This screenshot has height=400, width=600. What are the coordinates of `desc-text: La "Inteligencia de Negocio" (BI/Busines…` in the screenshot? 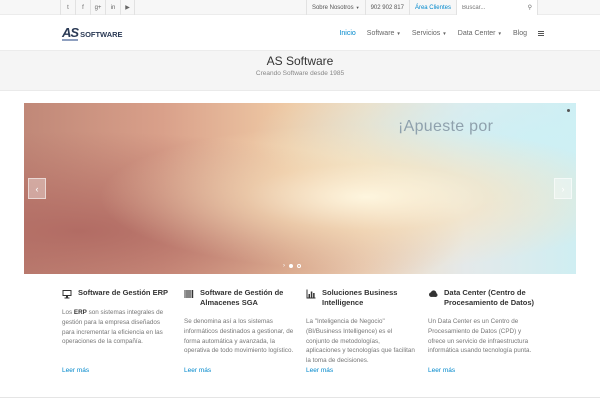 It's located at (360, 341).